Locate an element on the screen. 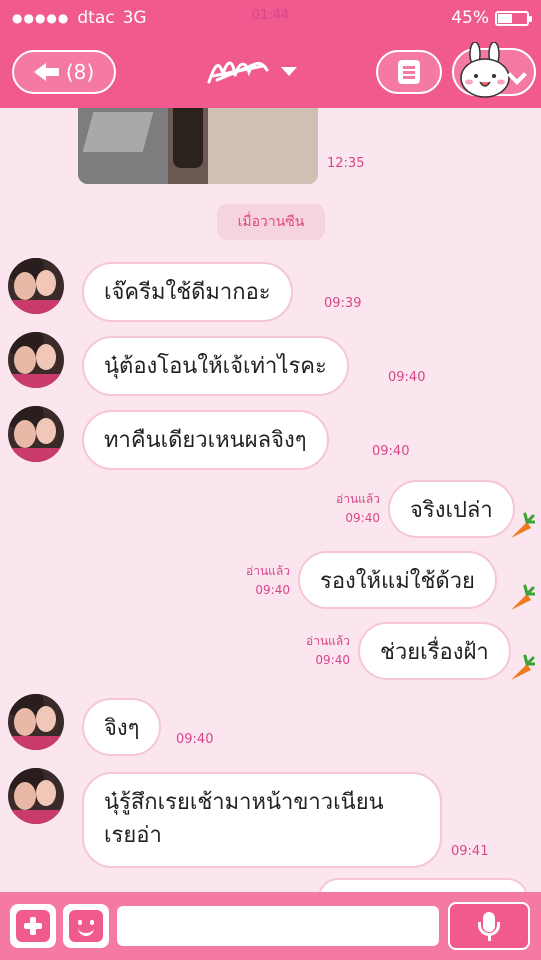 This screenshot has height=960, width=541. message-time: 12:35 is located at coordinates (346, 163).